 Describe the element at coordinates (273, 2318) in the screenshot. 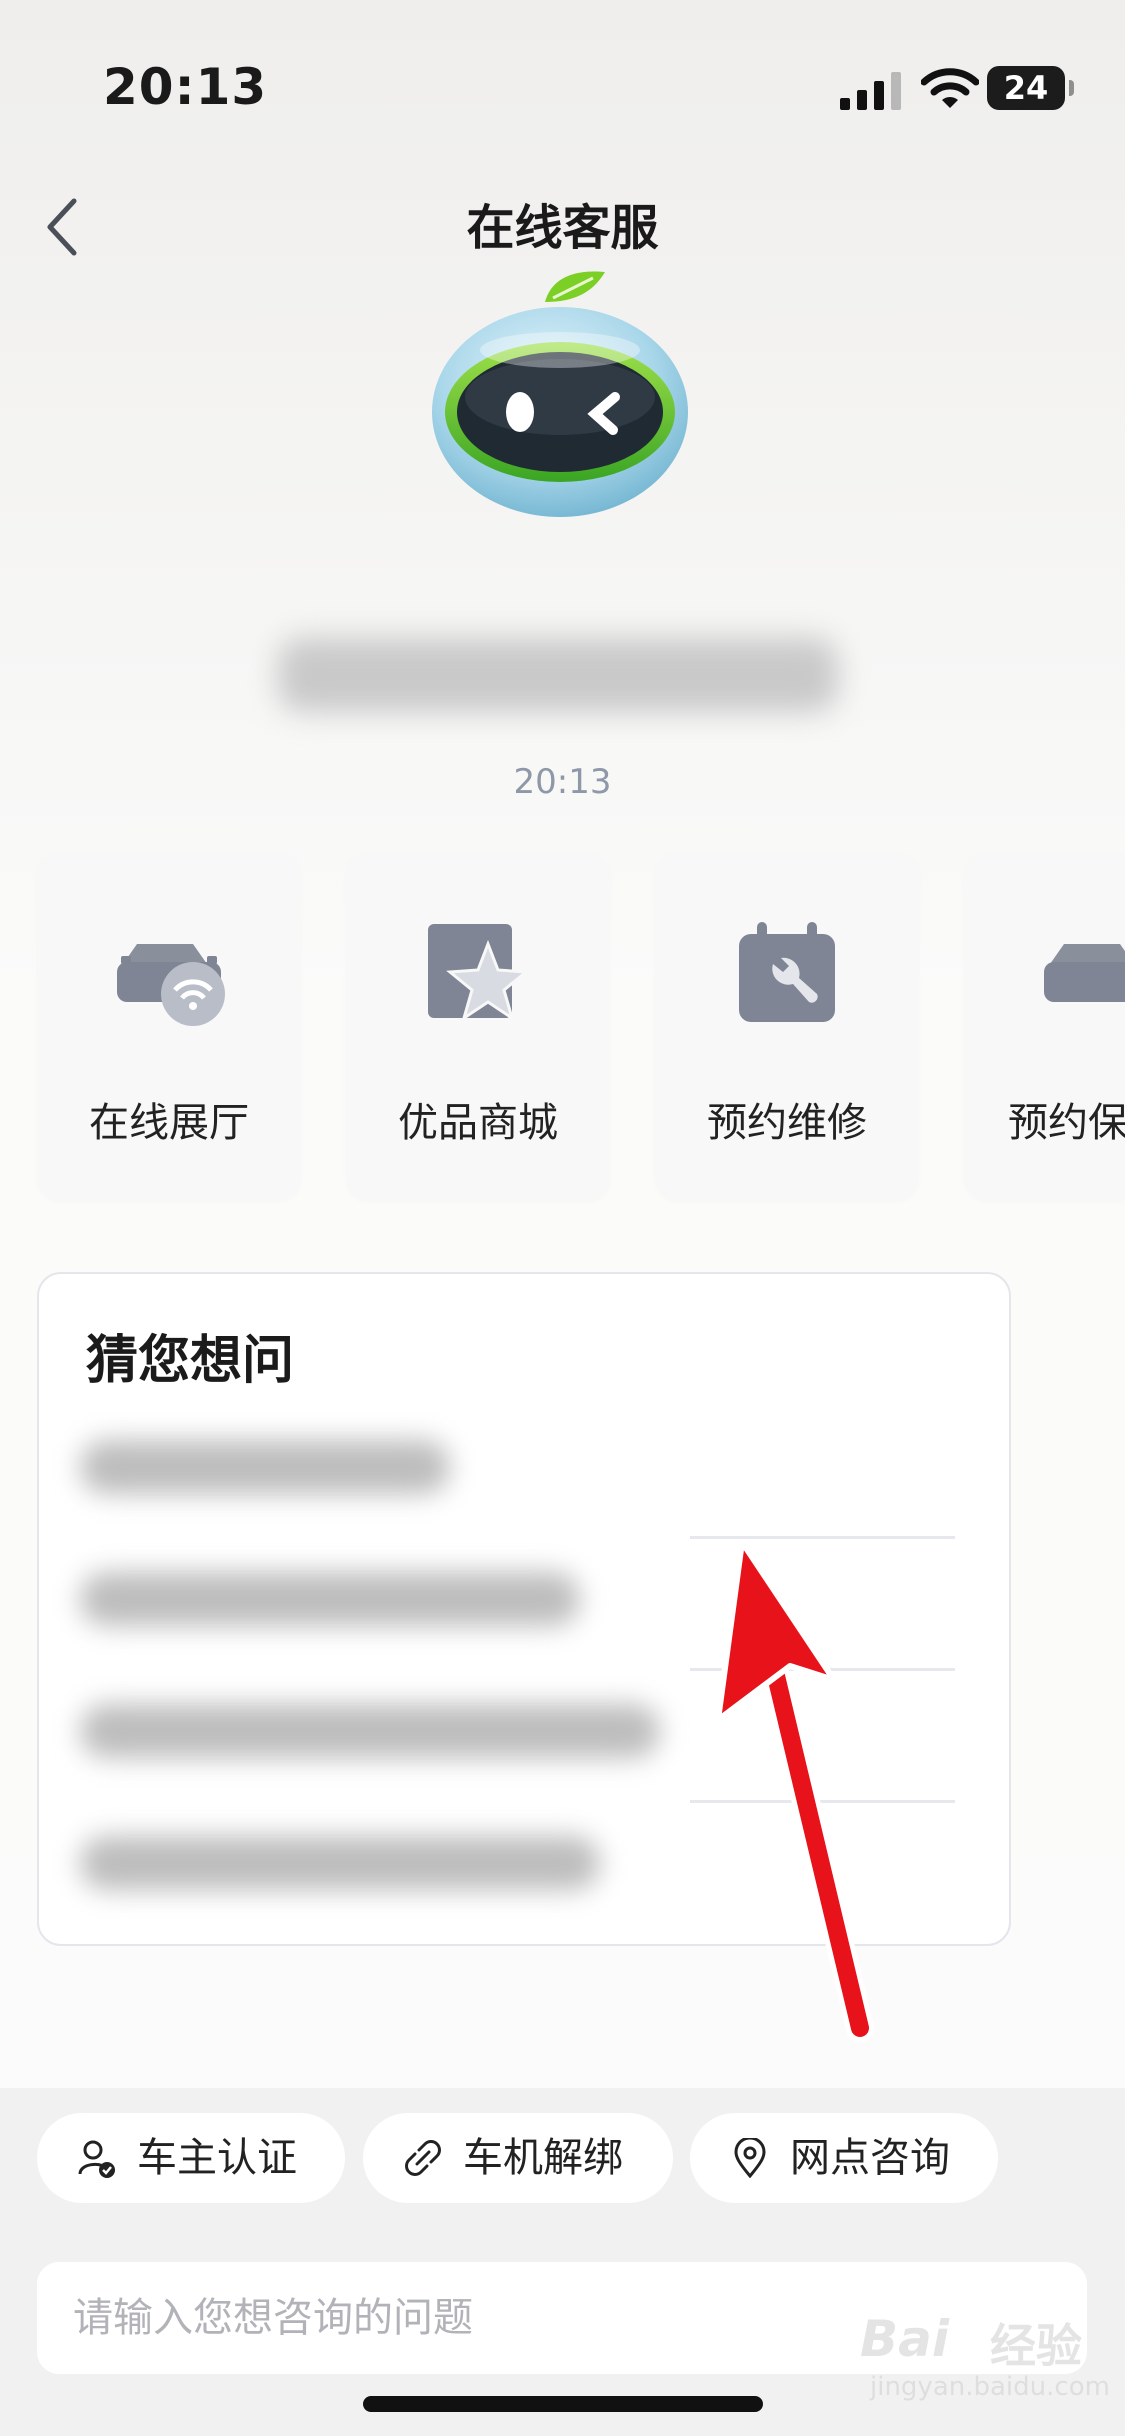

I see `input-placeholder: 请输入您想咨询的问题` at that location.